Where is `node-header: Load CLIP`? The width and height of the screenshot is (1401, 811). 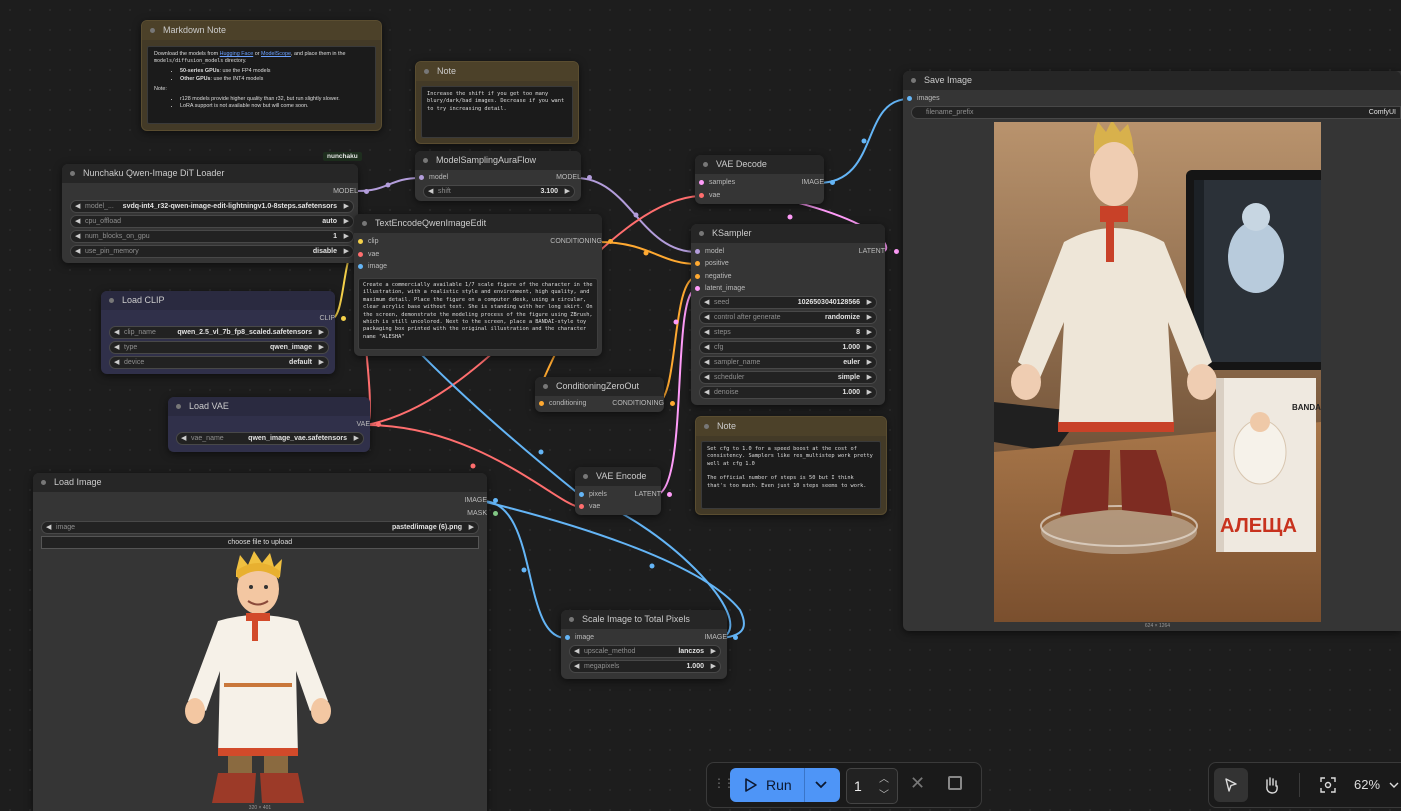
node-header: Load CLIP is located at coordinates (218, 300).